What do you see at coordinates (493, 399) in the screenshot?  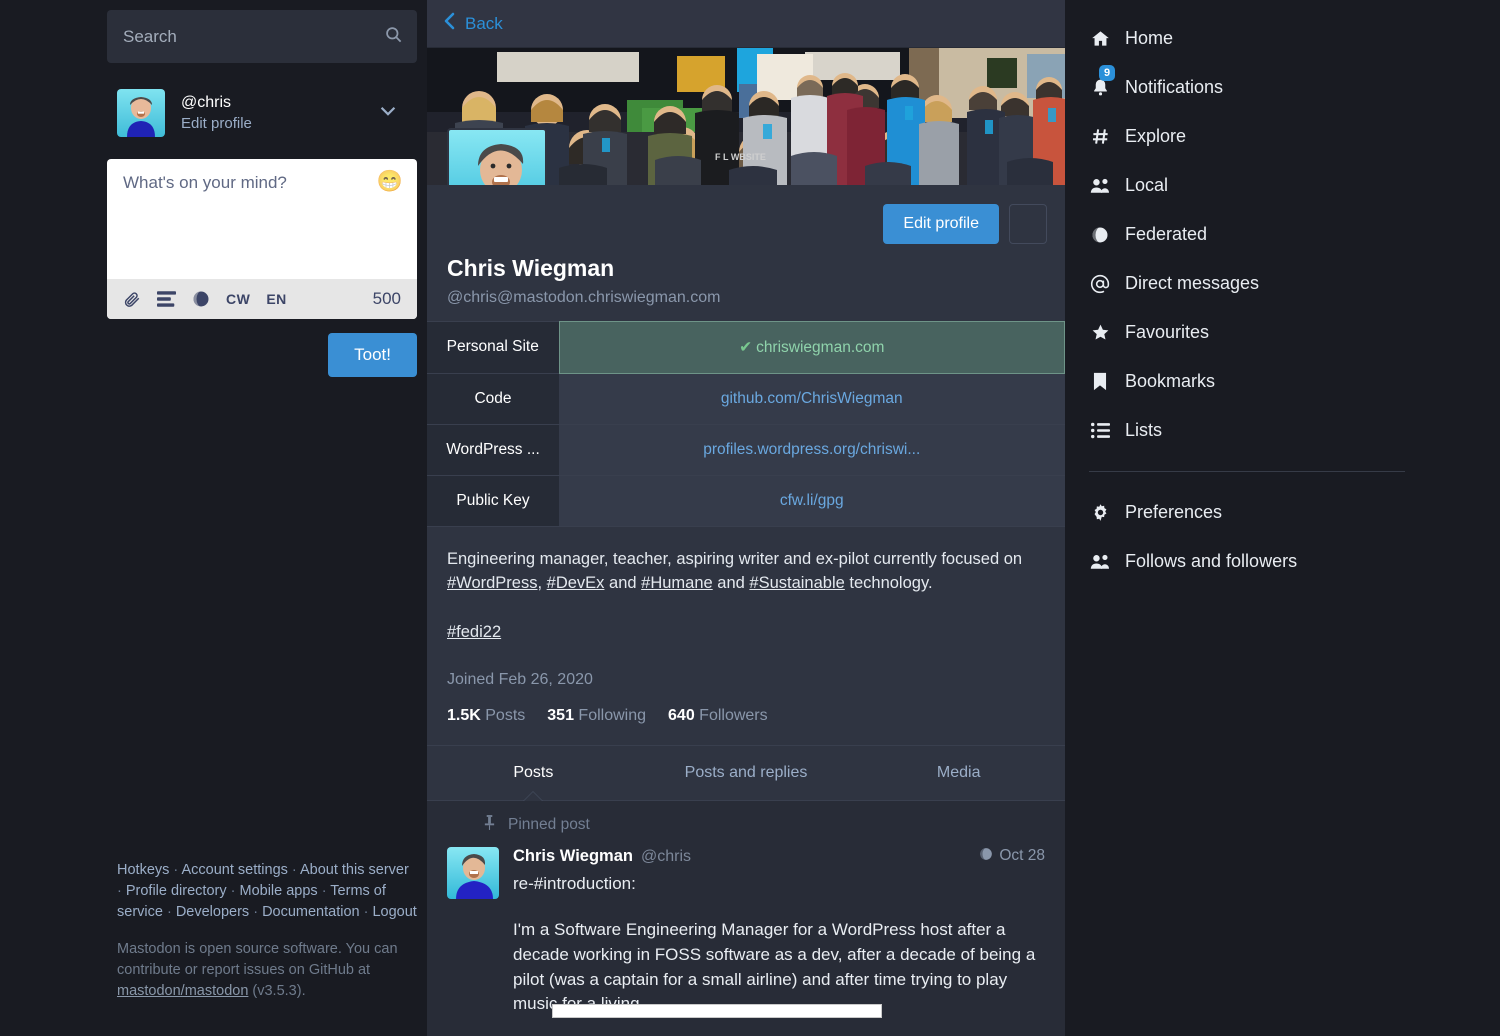 I see `metadata-key: Code` at bounding box center [493, 399].